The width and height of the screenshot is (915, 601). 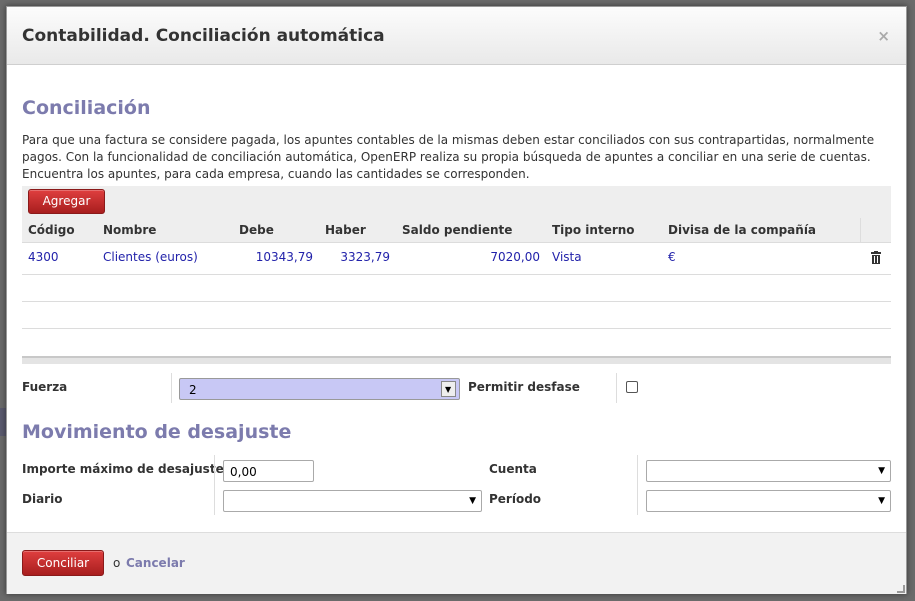 I want to click on periodo-label: Período, so click(x=515, y=499).